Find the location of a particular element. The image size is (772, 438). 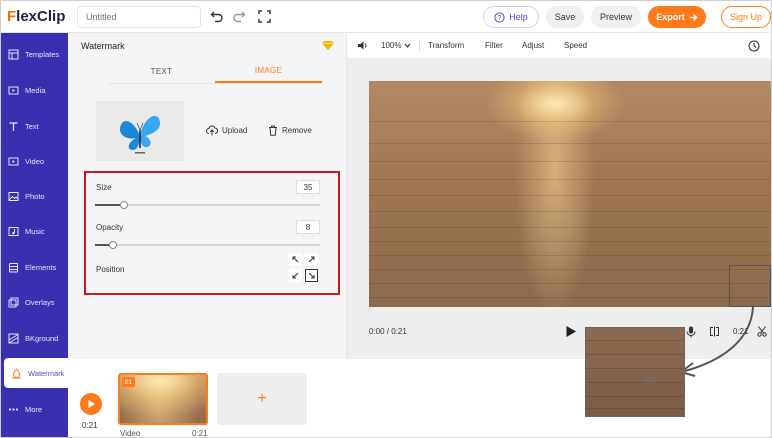

watermark-icon is located at coordinates (16, 372).